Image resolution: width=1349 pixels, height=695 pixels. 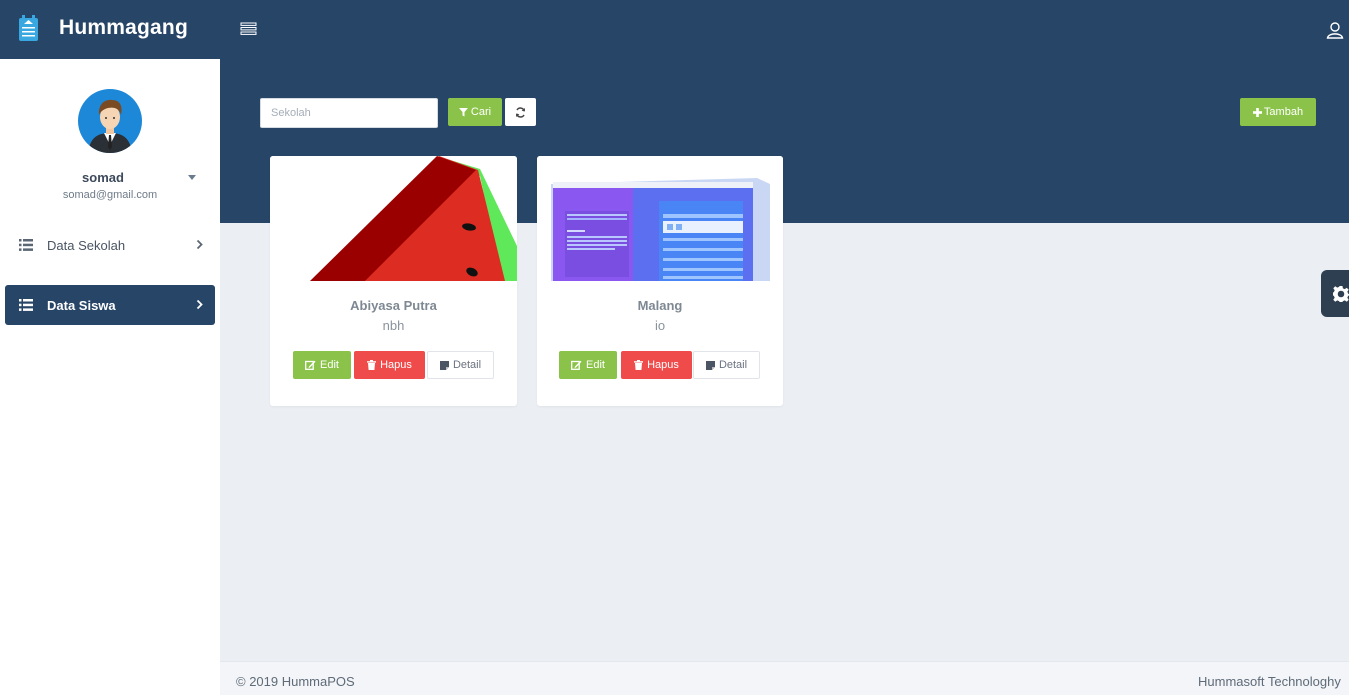 What do you see at coordinates (1257, 112) in the screenshot?
I see `plus-icon` at bounding box center [1257, 112].